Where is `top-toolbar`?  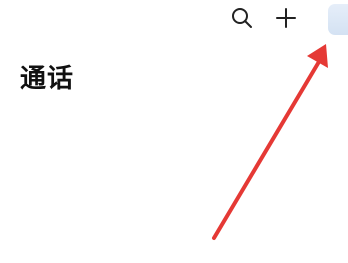 top-toolbar is located at coordinates (288, 20).